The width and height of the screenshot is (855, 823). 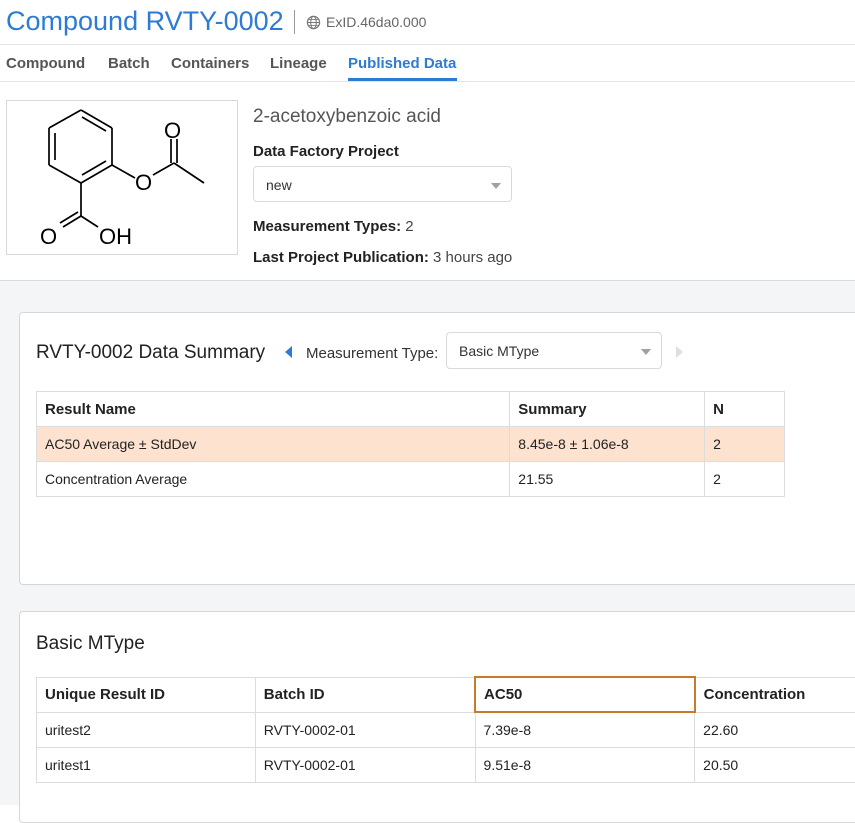 What do you see at coordinates (775, 694) in the screenshot?
I see `column-header-concentration: Concentration` at bounding box center [775, 694].